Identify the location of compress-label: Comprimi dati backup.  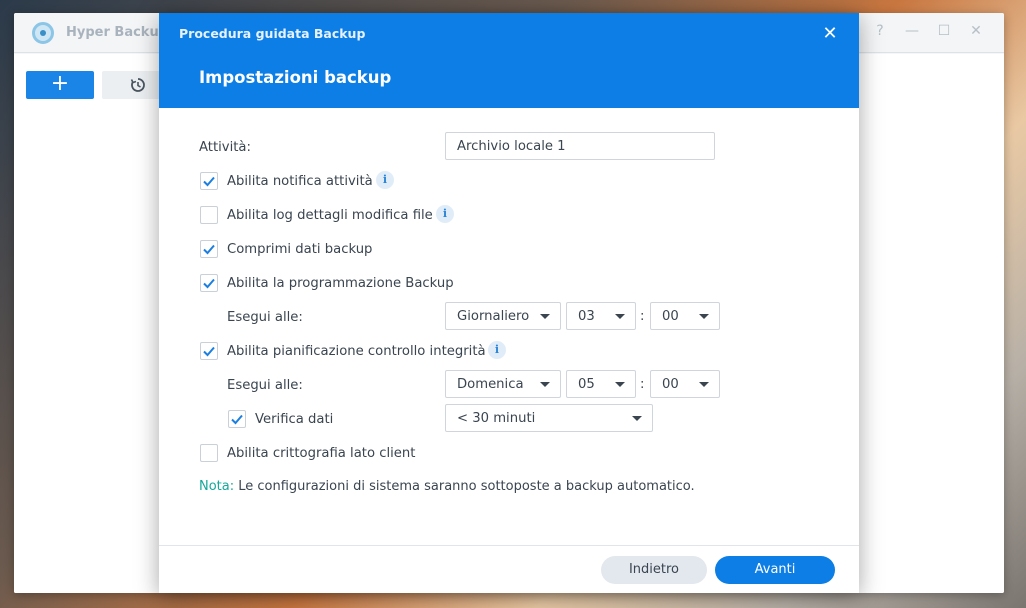
(300, 249).